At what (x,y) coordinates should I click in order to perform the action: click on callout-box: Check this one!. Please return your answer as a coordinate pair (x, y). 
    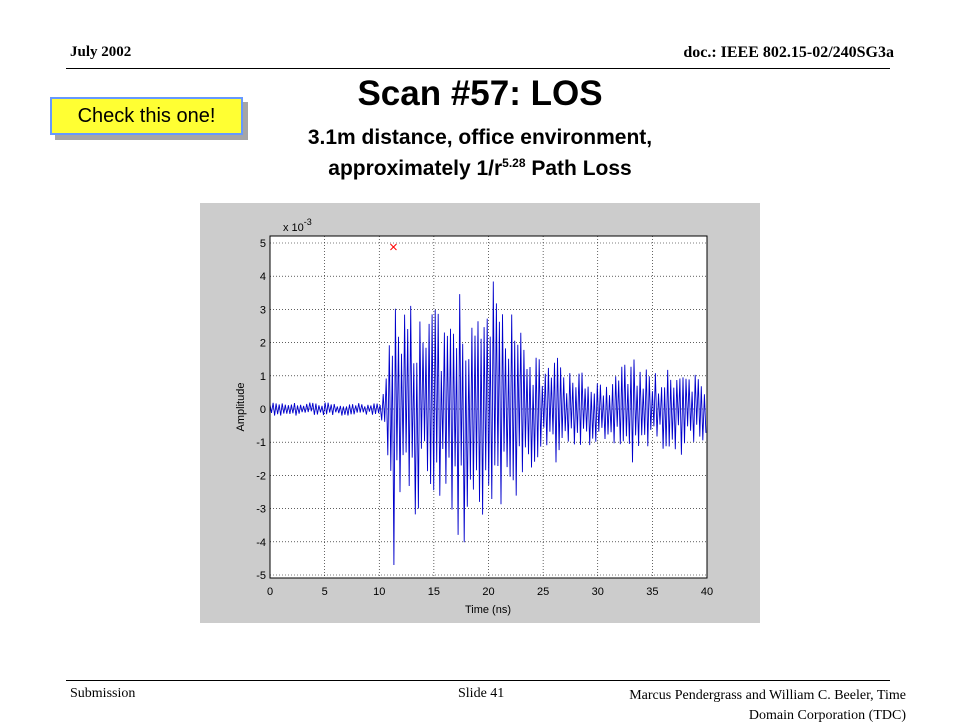
    Looking at the image, I should click on (146, 116).